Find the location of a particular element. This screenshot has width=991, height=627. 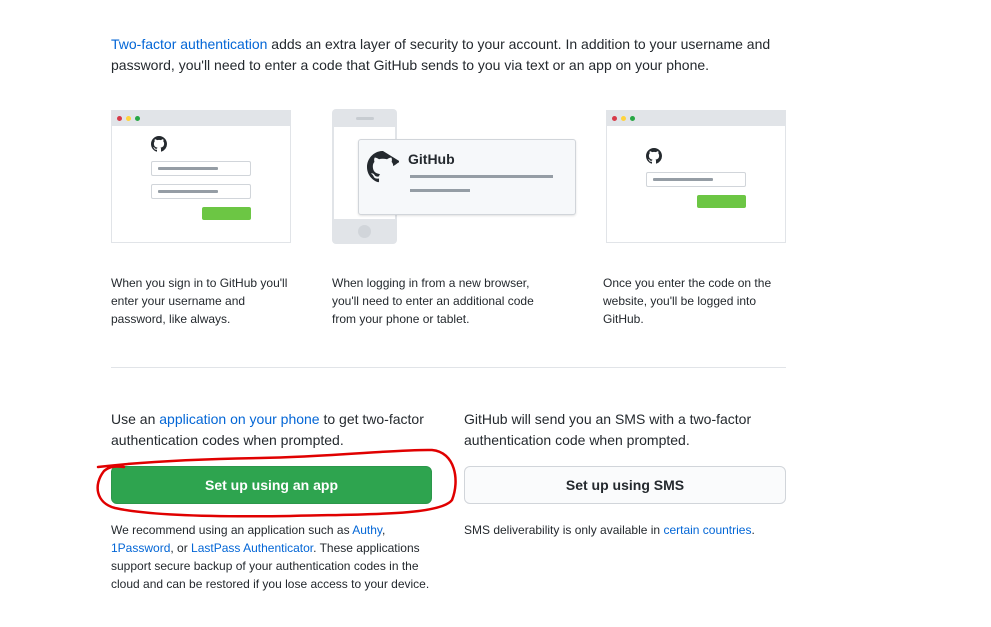

setup-sms-button: Set up using SMS is located at coordinates (625, 485).